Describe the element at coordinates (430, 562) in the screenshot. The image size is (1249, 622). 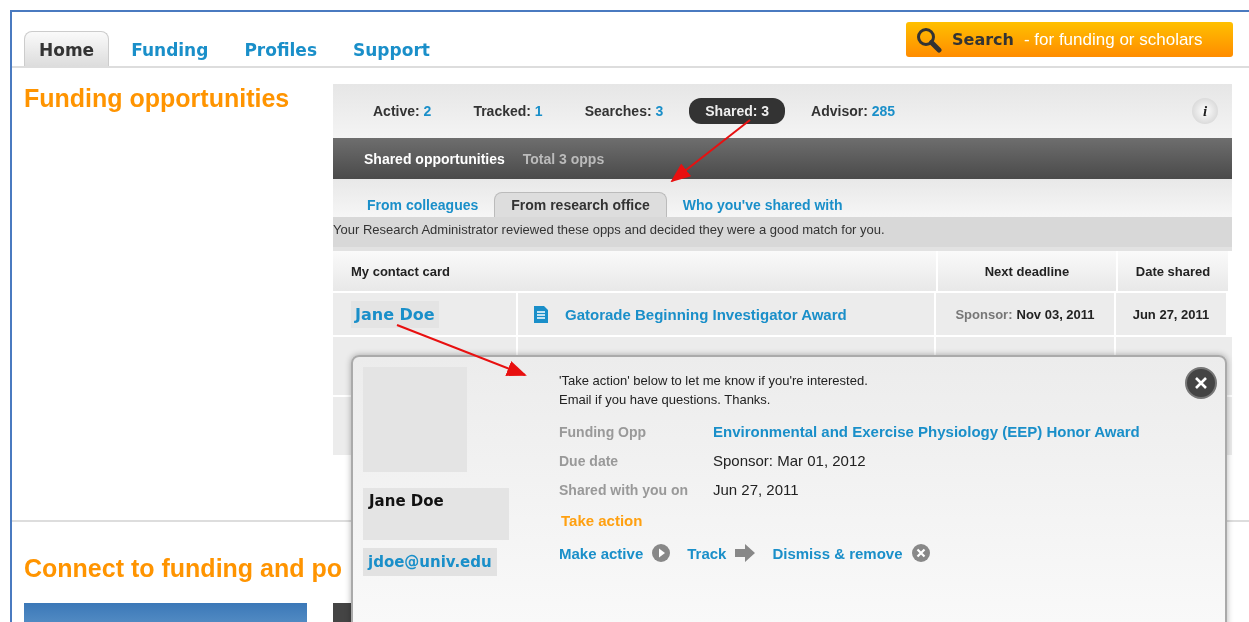
I see `email-link: jdoe@univ.edu` at that location.